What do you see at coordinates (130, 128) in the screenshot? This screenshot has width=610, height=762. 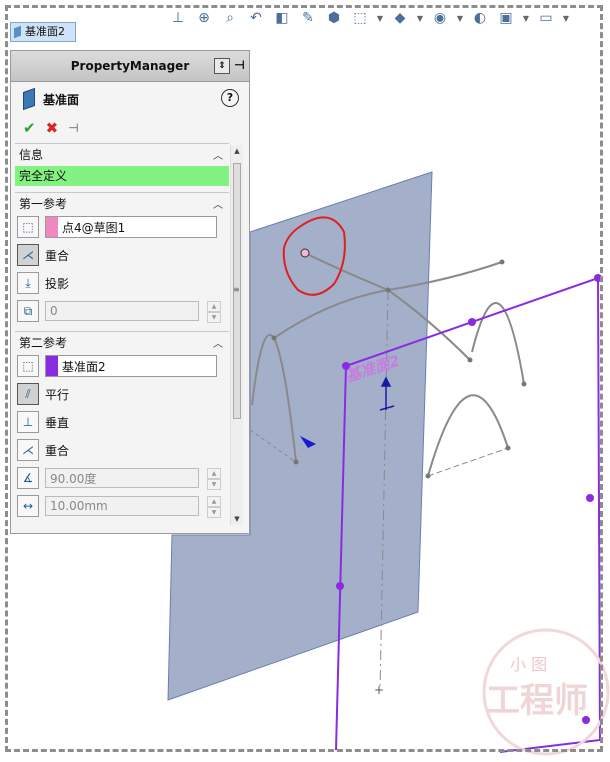 I see `action-buttons: ✔ ✖ ⊣` at bounding box center [130, 128].